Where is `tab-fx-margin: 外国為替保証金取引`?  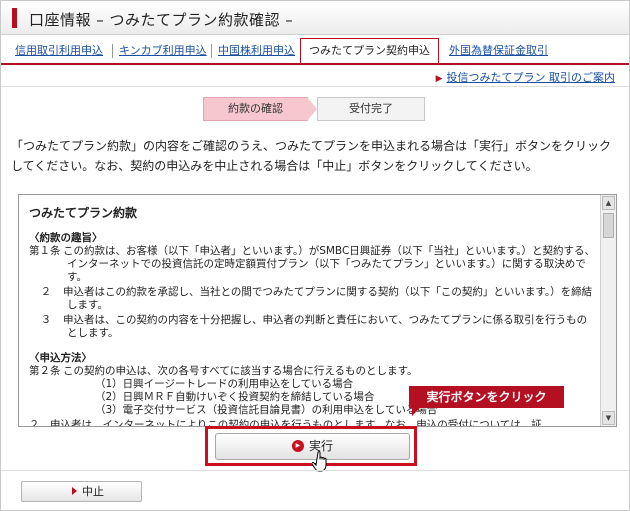 tab-fx-margin: 外国為替保証金取引 is located at coordinates (498, 51).